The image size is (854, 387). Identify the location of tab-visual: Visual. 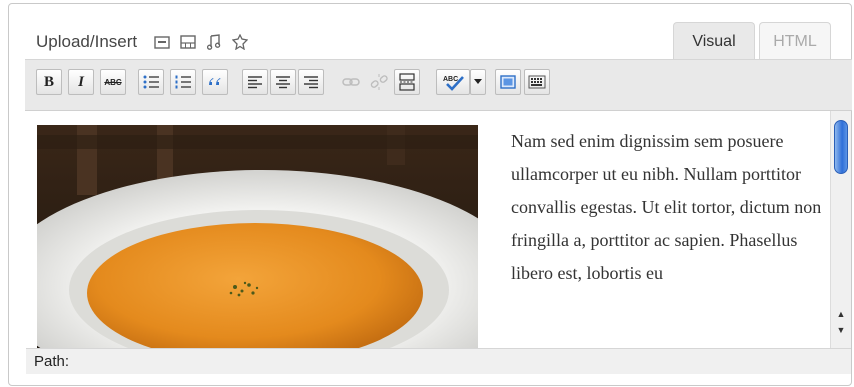
(714, 41).